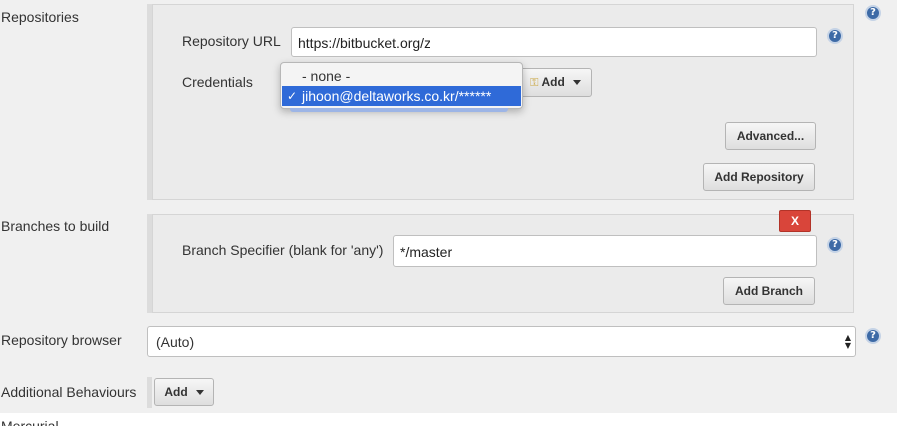 The height and width of the screenshot is (426, 897). I want to click on redacted-url-area, so click(495, 43).